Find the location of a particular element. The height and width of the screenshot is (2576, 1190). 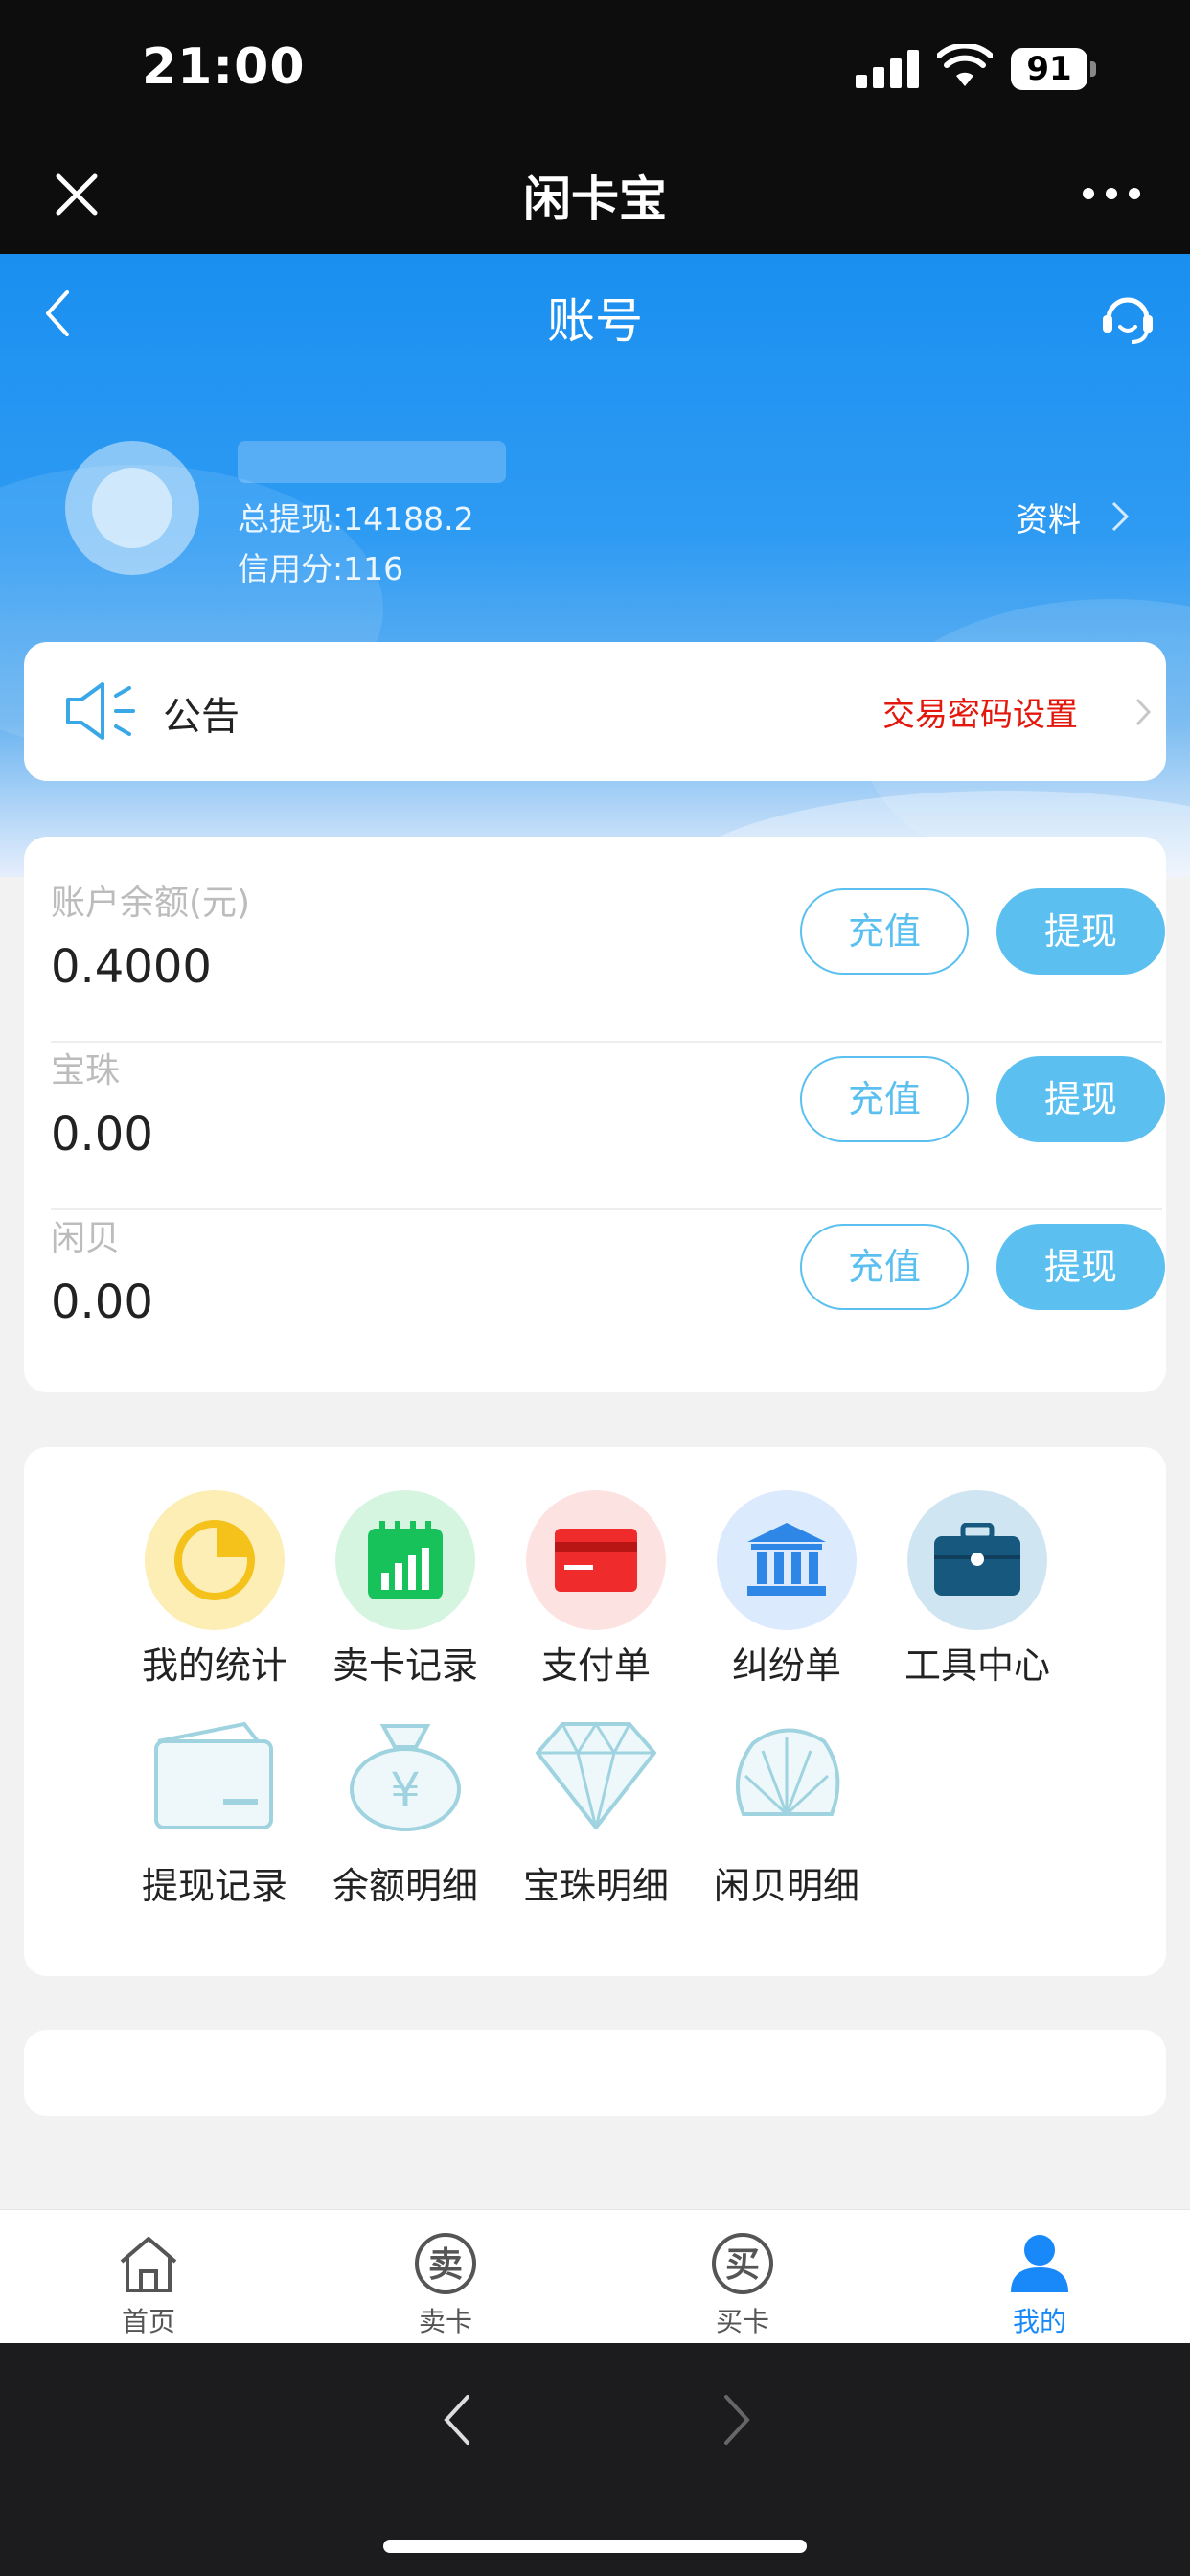

more-icon is located at coordinates (1111, 194).